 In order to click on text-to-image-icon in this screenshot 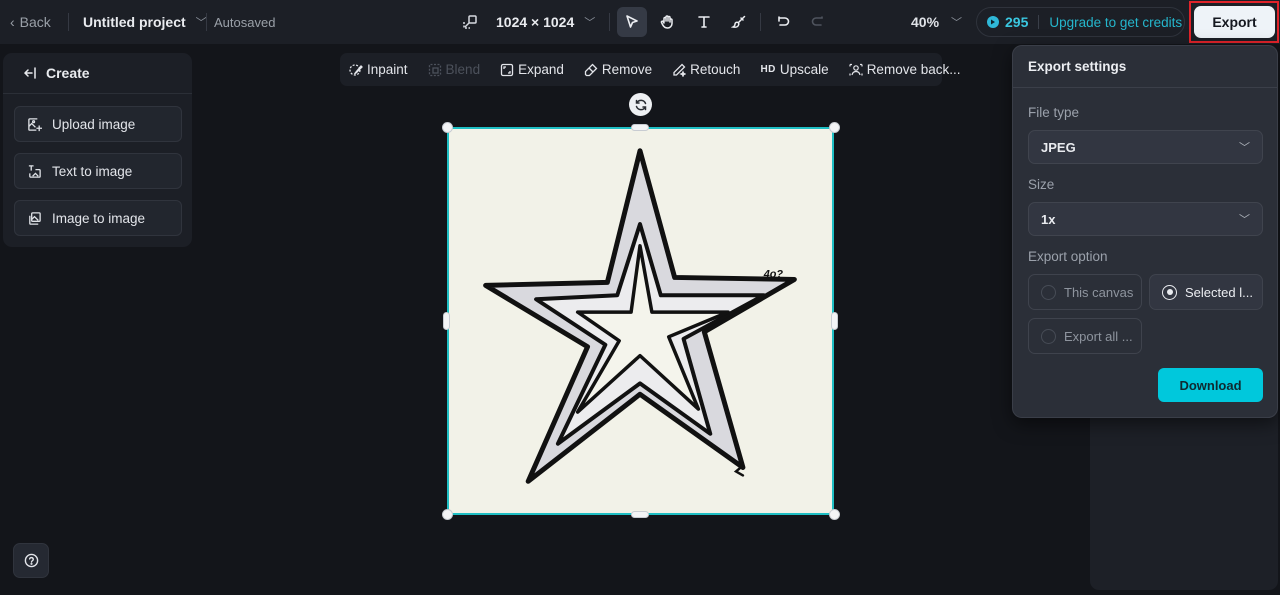, I will do `click(34, 171)`.